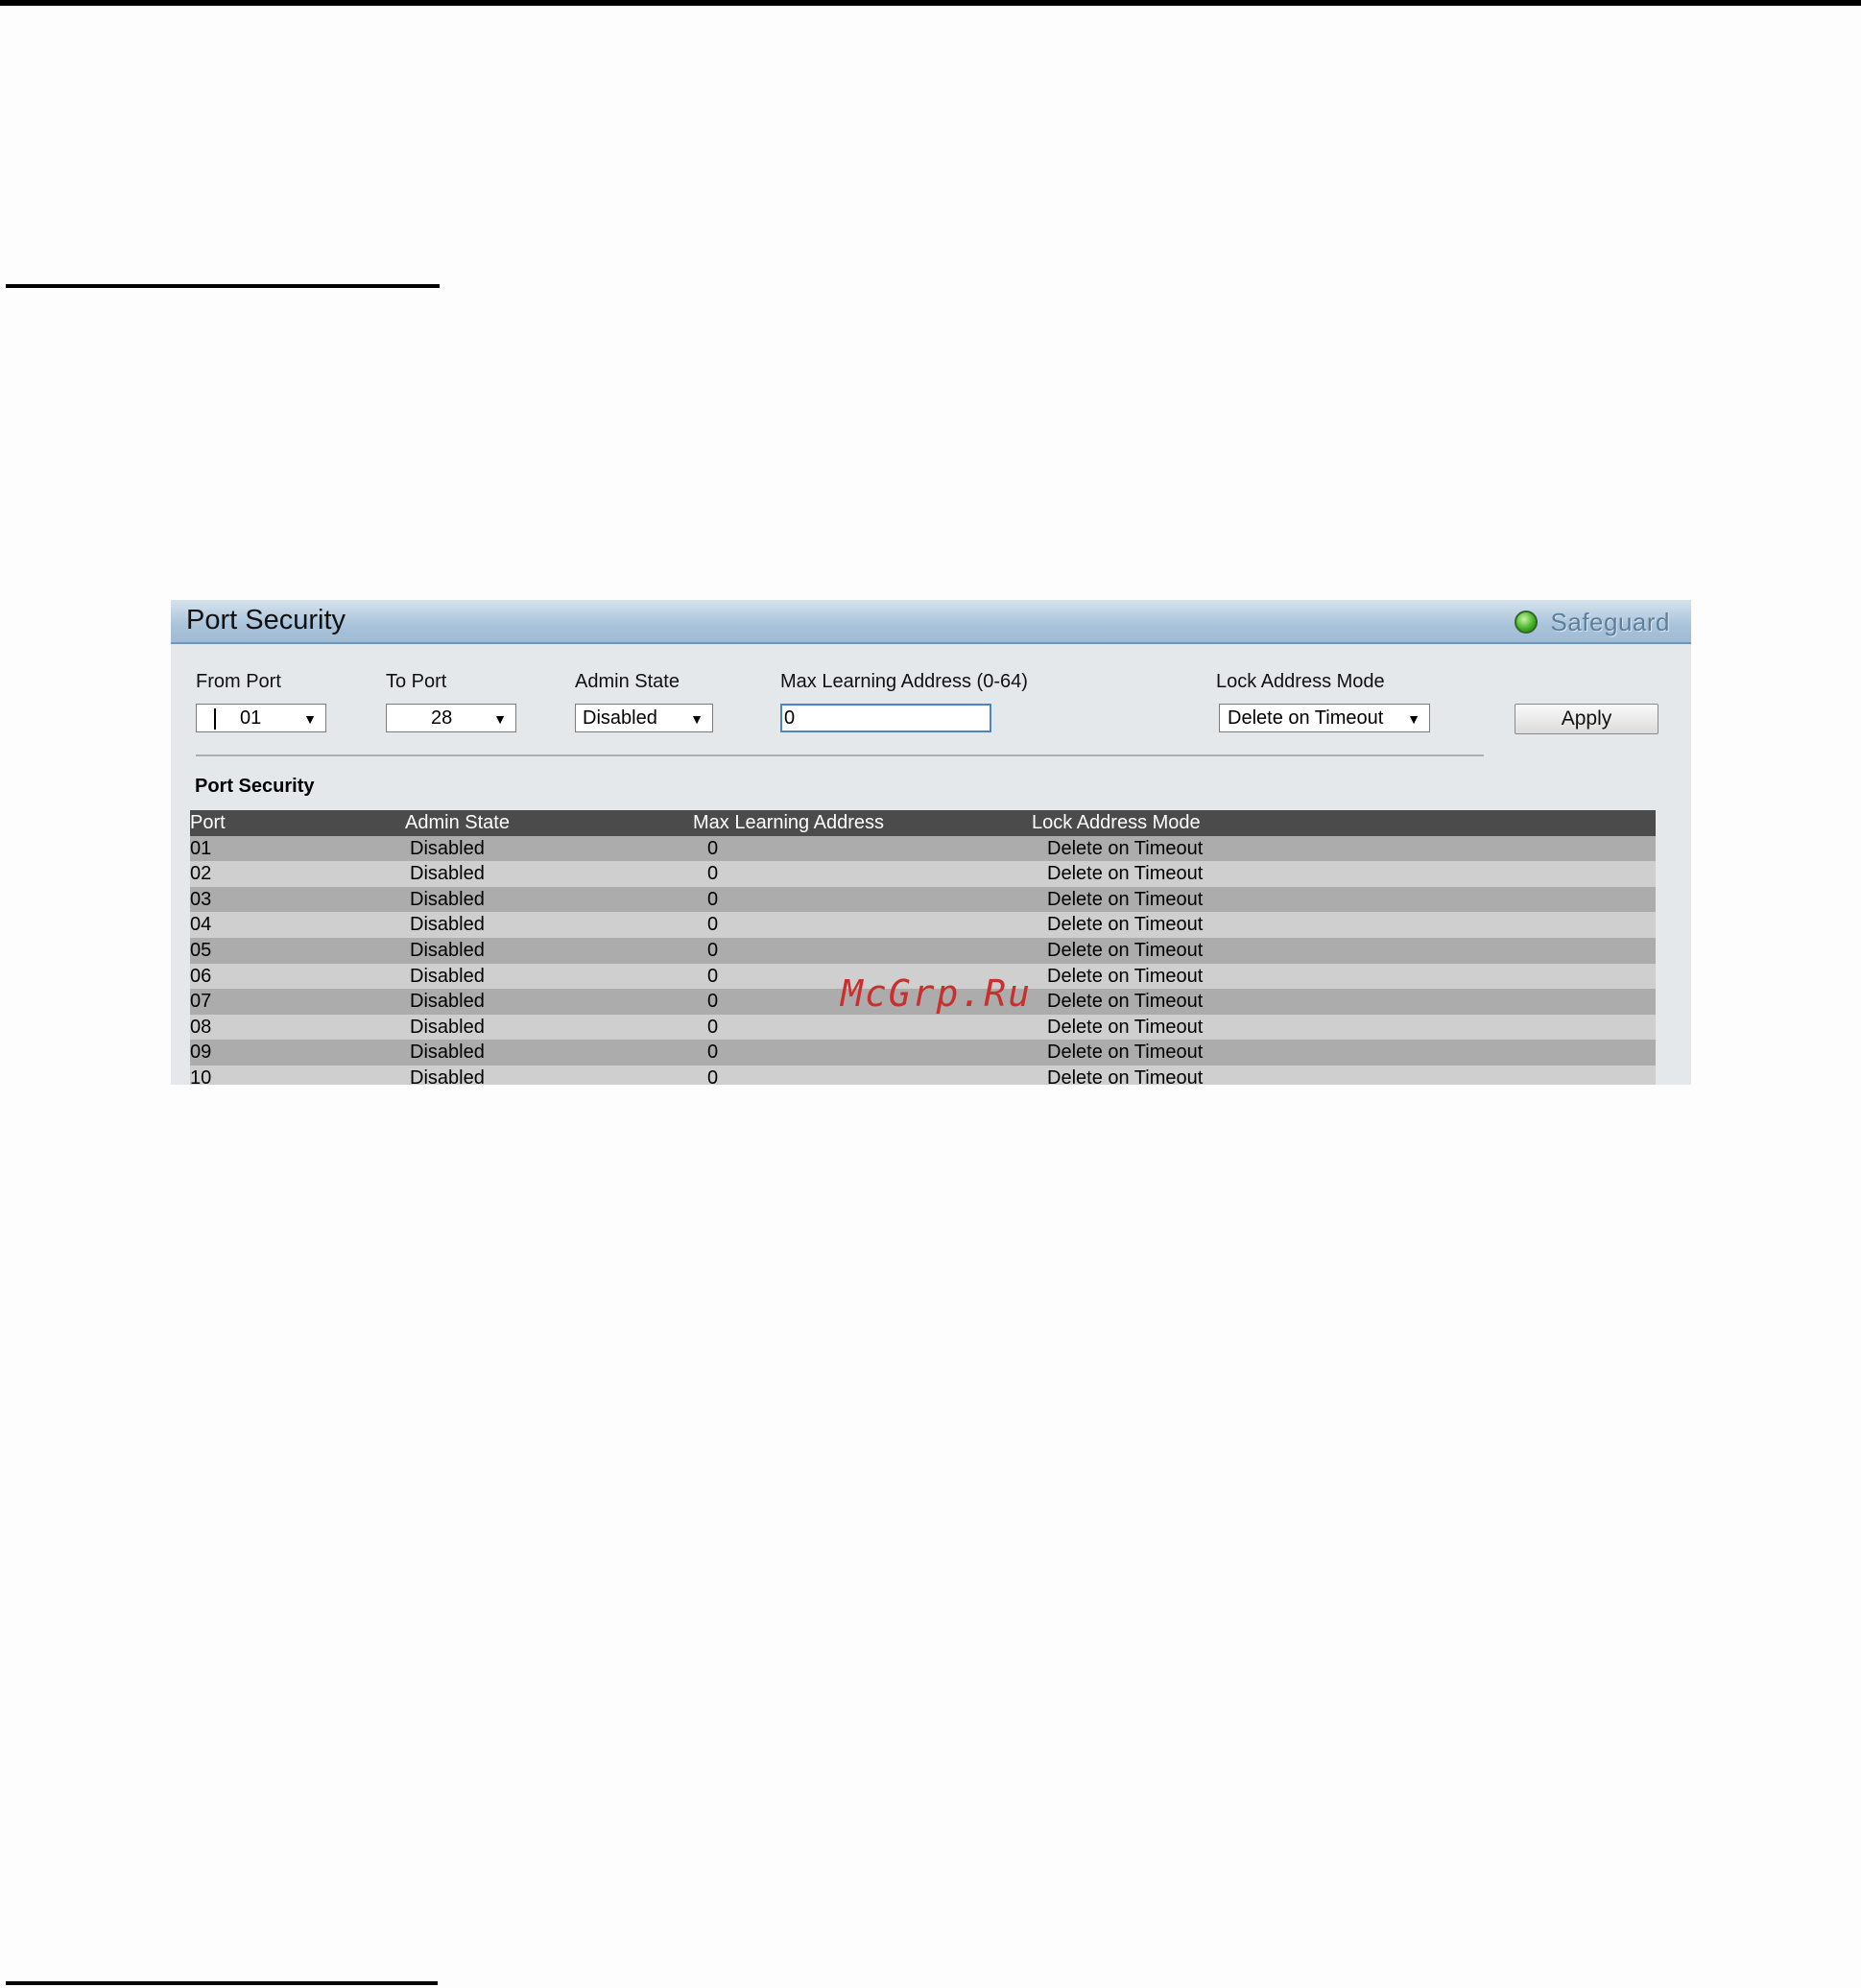 This screenshot has width=1861, height=1988. Describe the element at coordinates (1586, 719) in the screenshot. I see `apply-button: Apply` at that location.